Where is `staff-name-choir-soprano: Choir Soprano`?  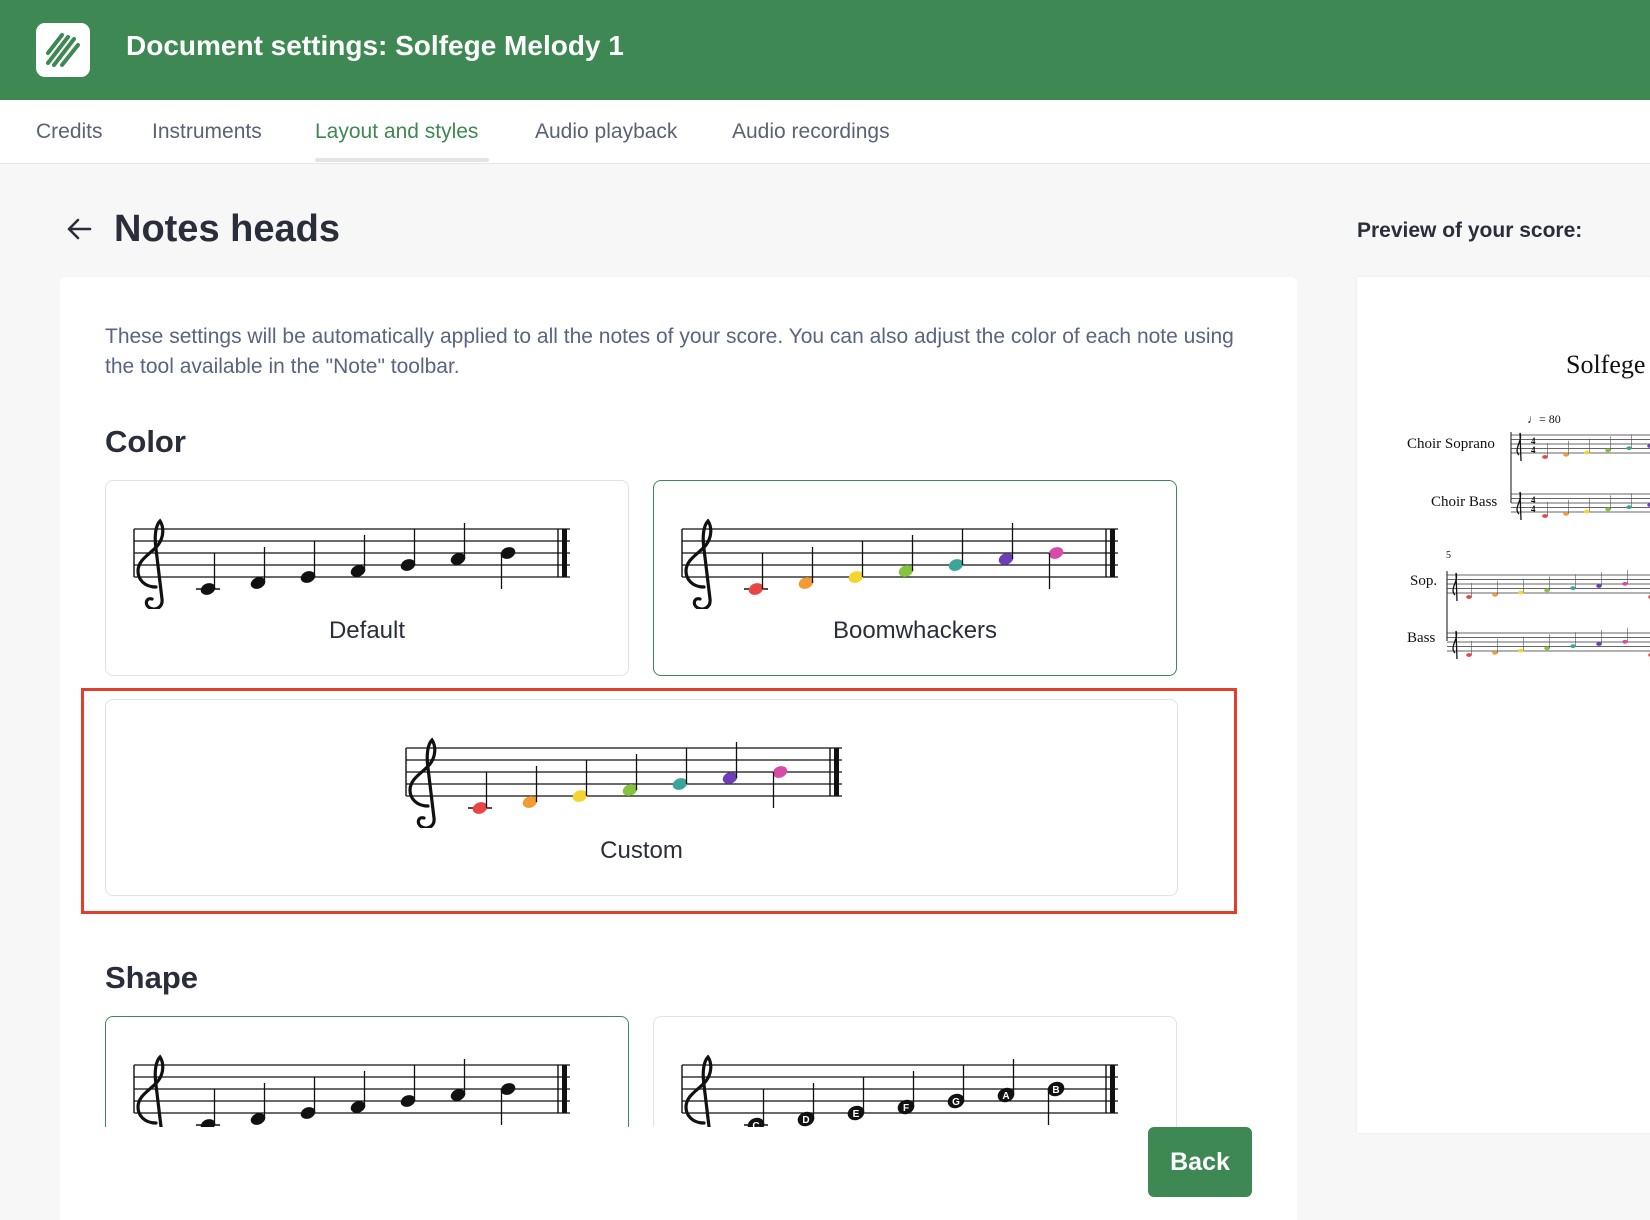 staff-name-choir-soprano: Choir Soprano is located at coordinates (1451, 444).